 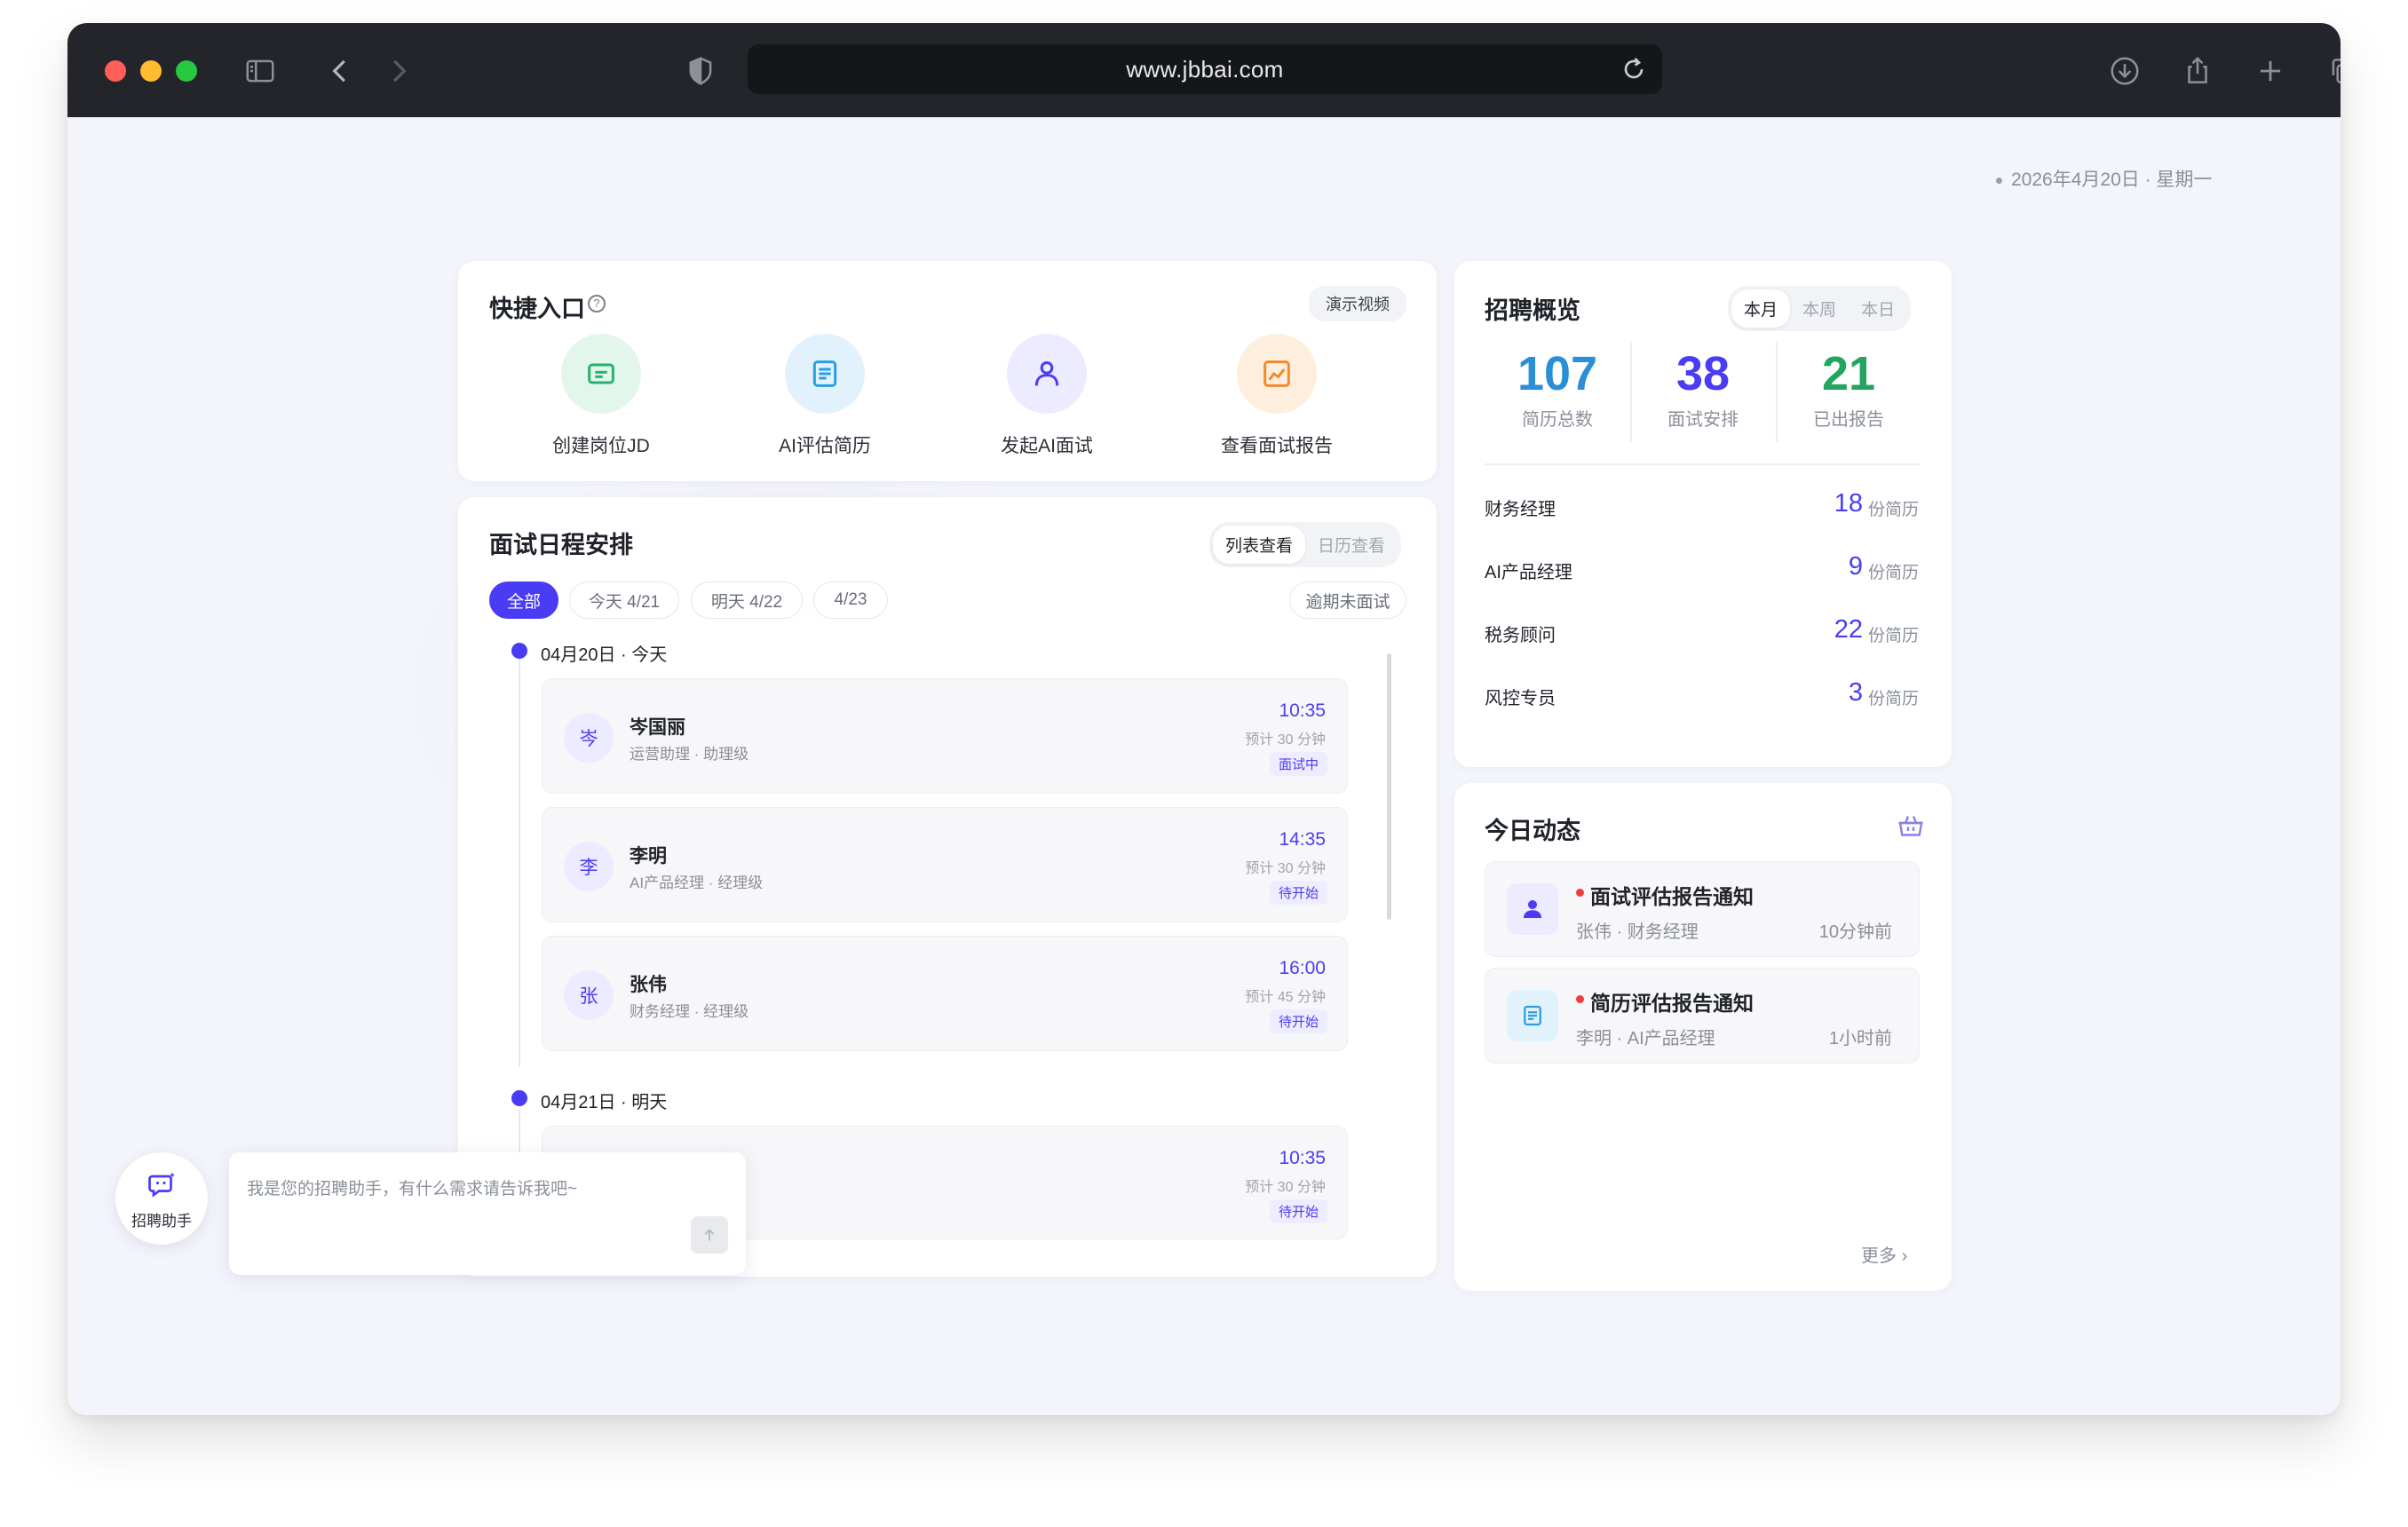 I want to click on activity-title-text: 简历评估报告通知, so click(x=1672, y=1003).